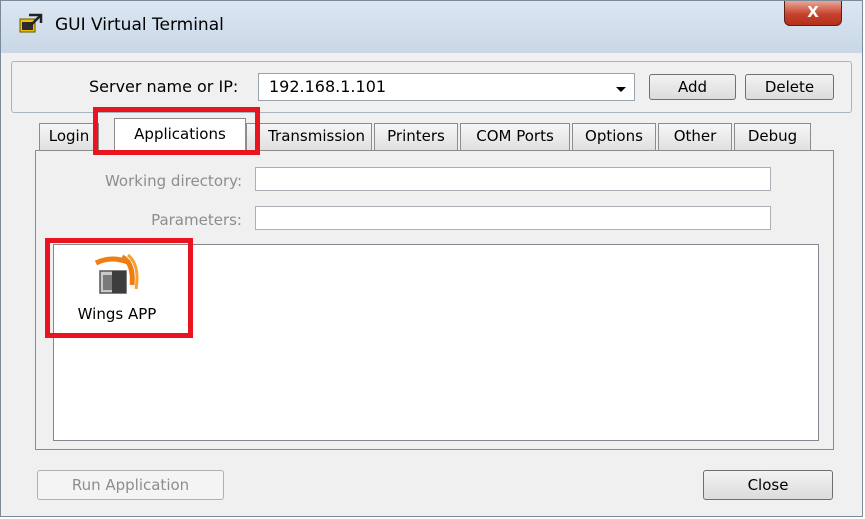 The image size is (865, 519). I want to click on working-directory-field, so click(513, 179).